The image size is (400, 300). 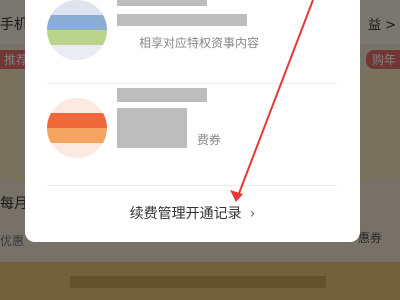 What do you see at coordinates (272, 101) in the screenshot?
I see `annotation-arrow` at bounding box center [272, 101].